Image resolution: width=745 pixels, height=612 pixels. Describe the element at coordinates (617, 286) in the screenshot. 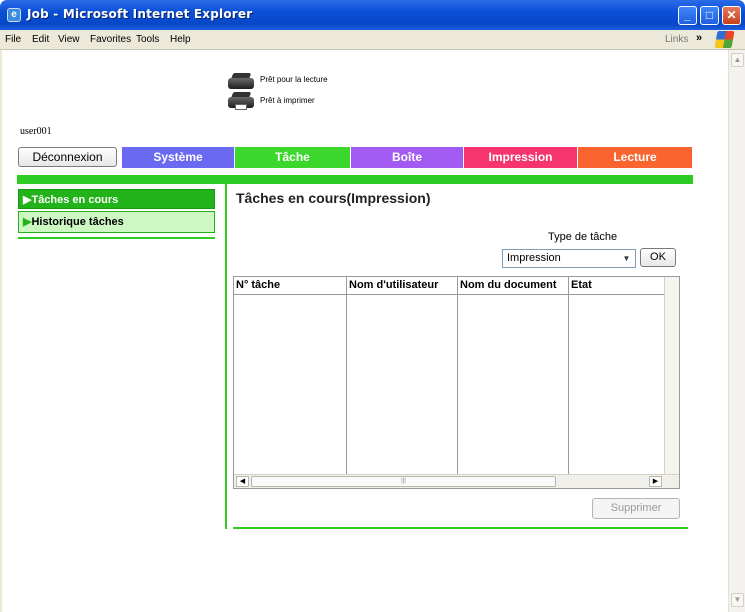

I see `column-header: Etat` at that location.